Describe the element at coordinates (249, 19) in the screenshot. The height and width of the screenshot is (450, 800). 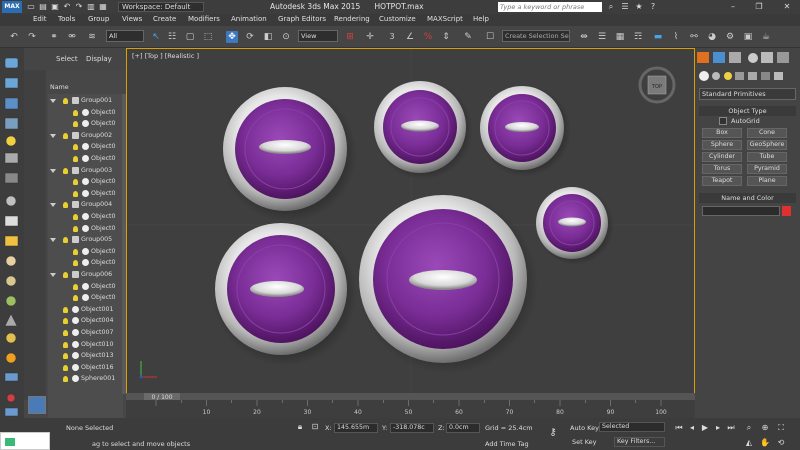
I see `menu-animation: Animation` at that location.